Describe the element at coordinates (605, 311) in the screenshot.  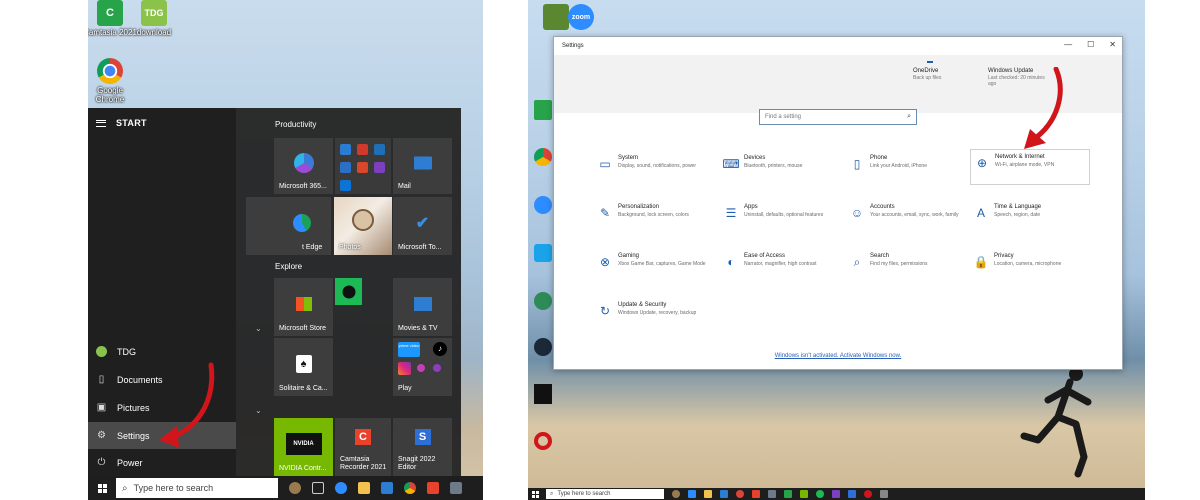
I see `sync-icon: ↻` at that location.